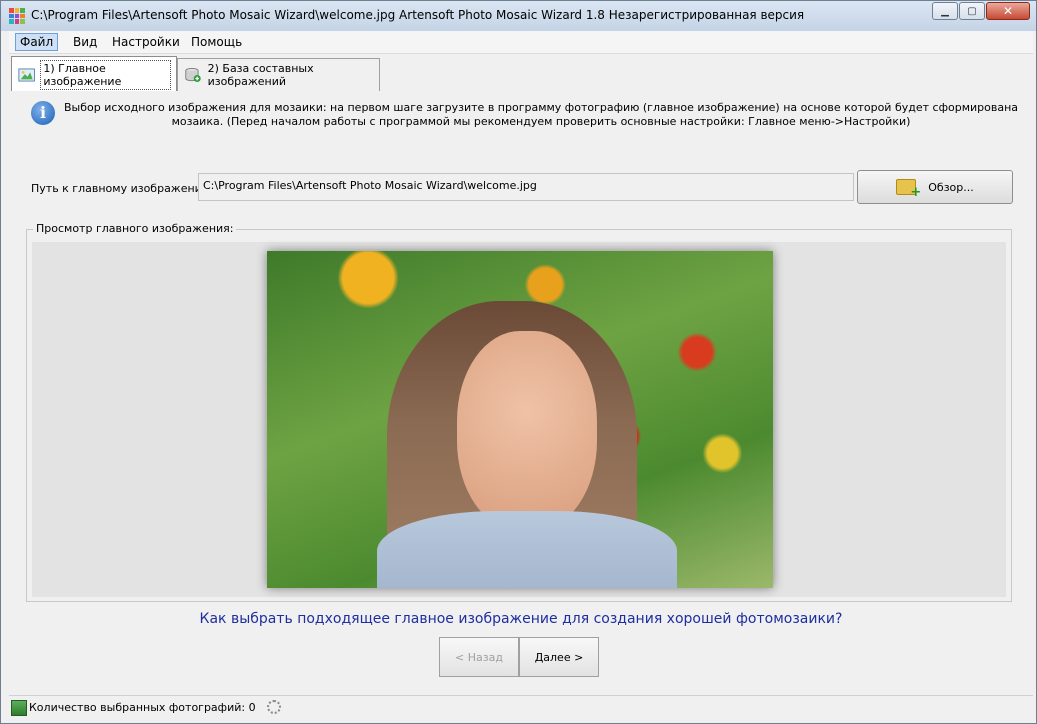  Describe the element at coordinates (972, 11) in the screenshot. I see `maximize-button: ▢` at that location.